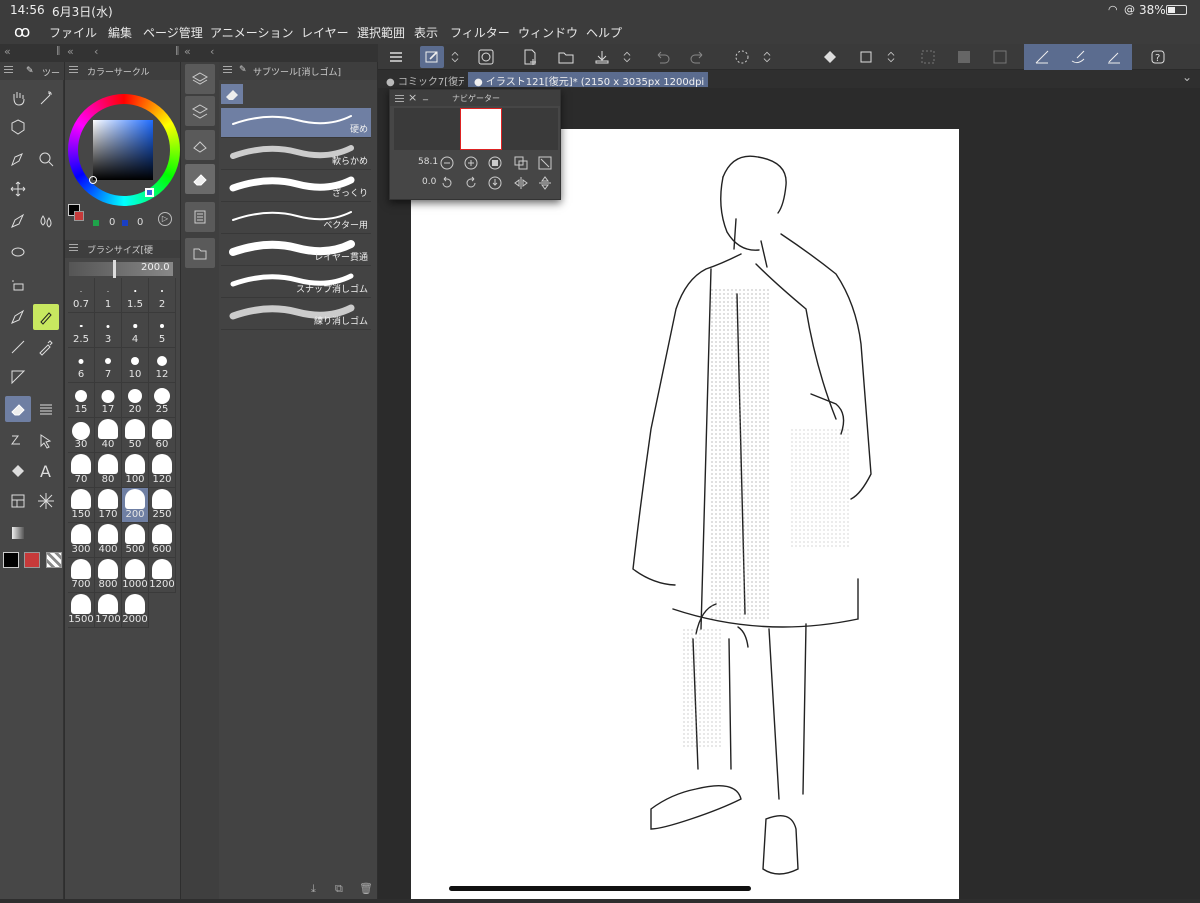 Image resolution: width=1200 pixels, height=903 pixels. Describe the element at coordinates (108, 575) in the screenshot. I see `brush-size-option: 800` at that location.